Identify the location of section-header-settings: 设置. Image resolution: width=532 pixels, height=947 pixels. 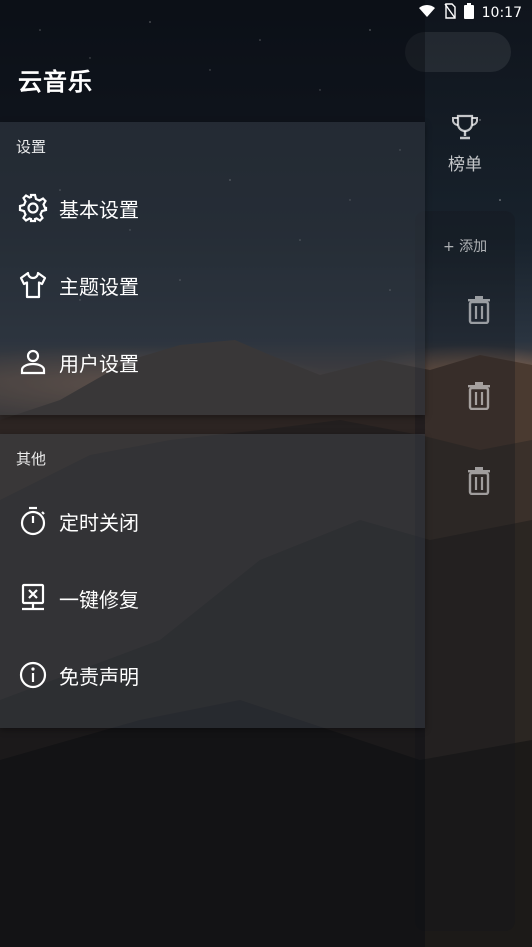
(31, 147).